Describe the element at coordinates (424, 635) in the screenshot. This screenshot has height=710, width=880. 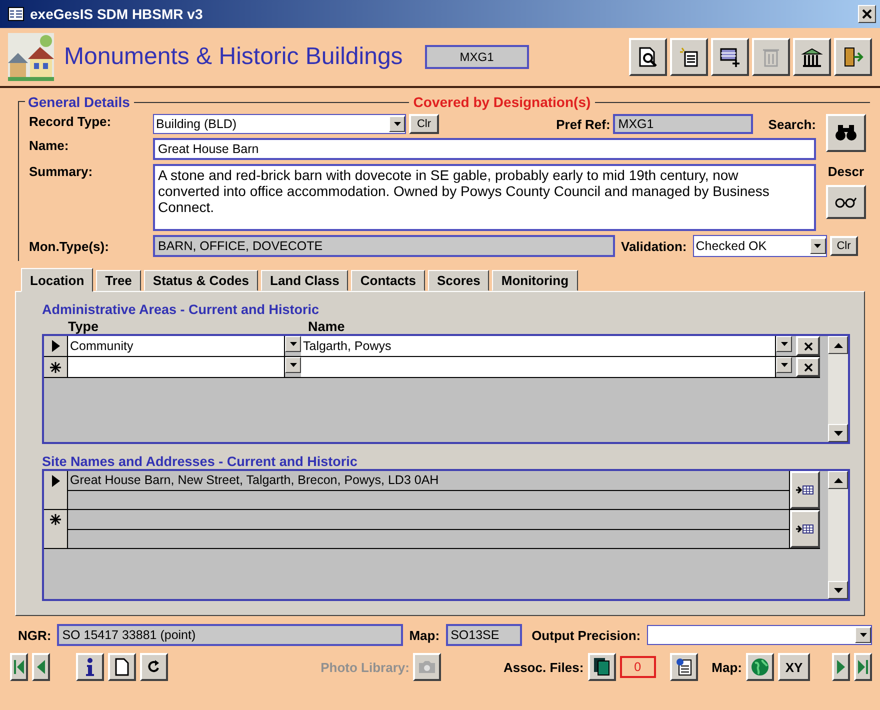
I see `field-label: Map:` at that location.